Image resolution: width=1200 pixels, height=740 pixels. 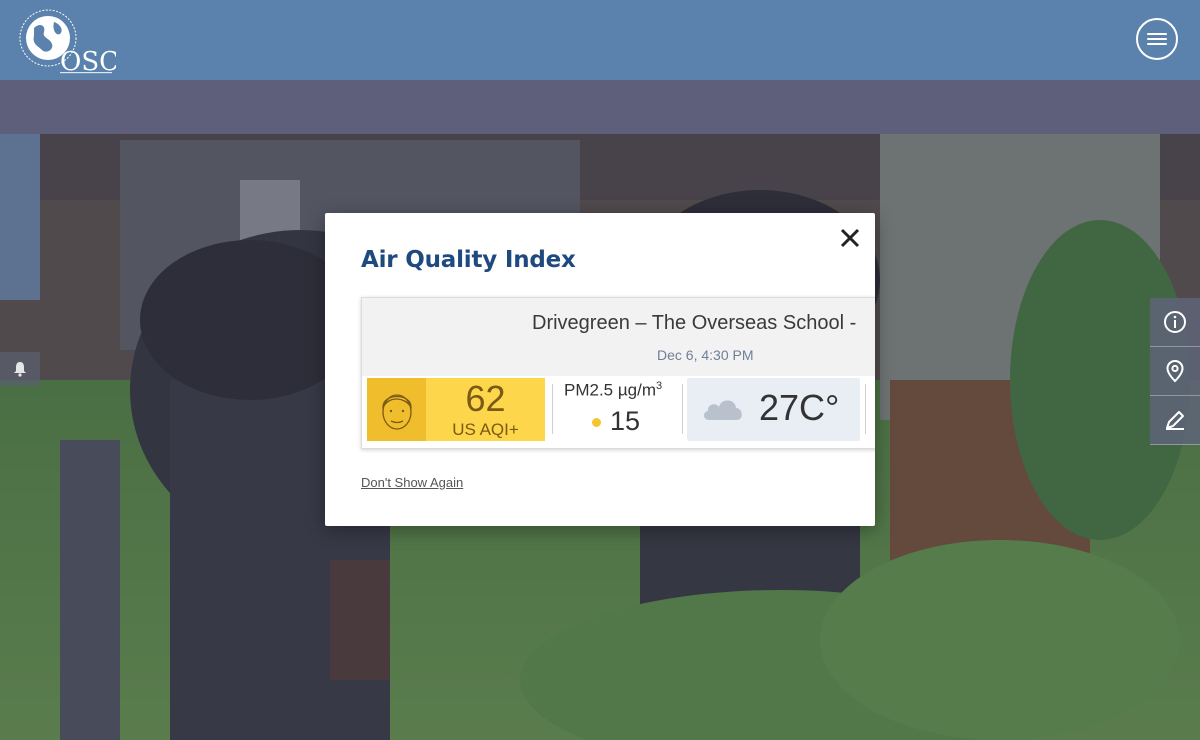 I want to click on menu-button, so click(x=1157, y=39).